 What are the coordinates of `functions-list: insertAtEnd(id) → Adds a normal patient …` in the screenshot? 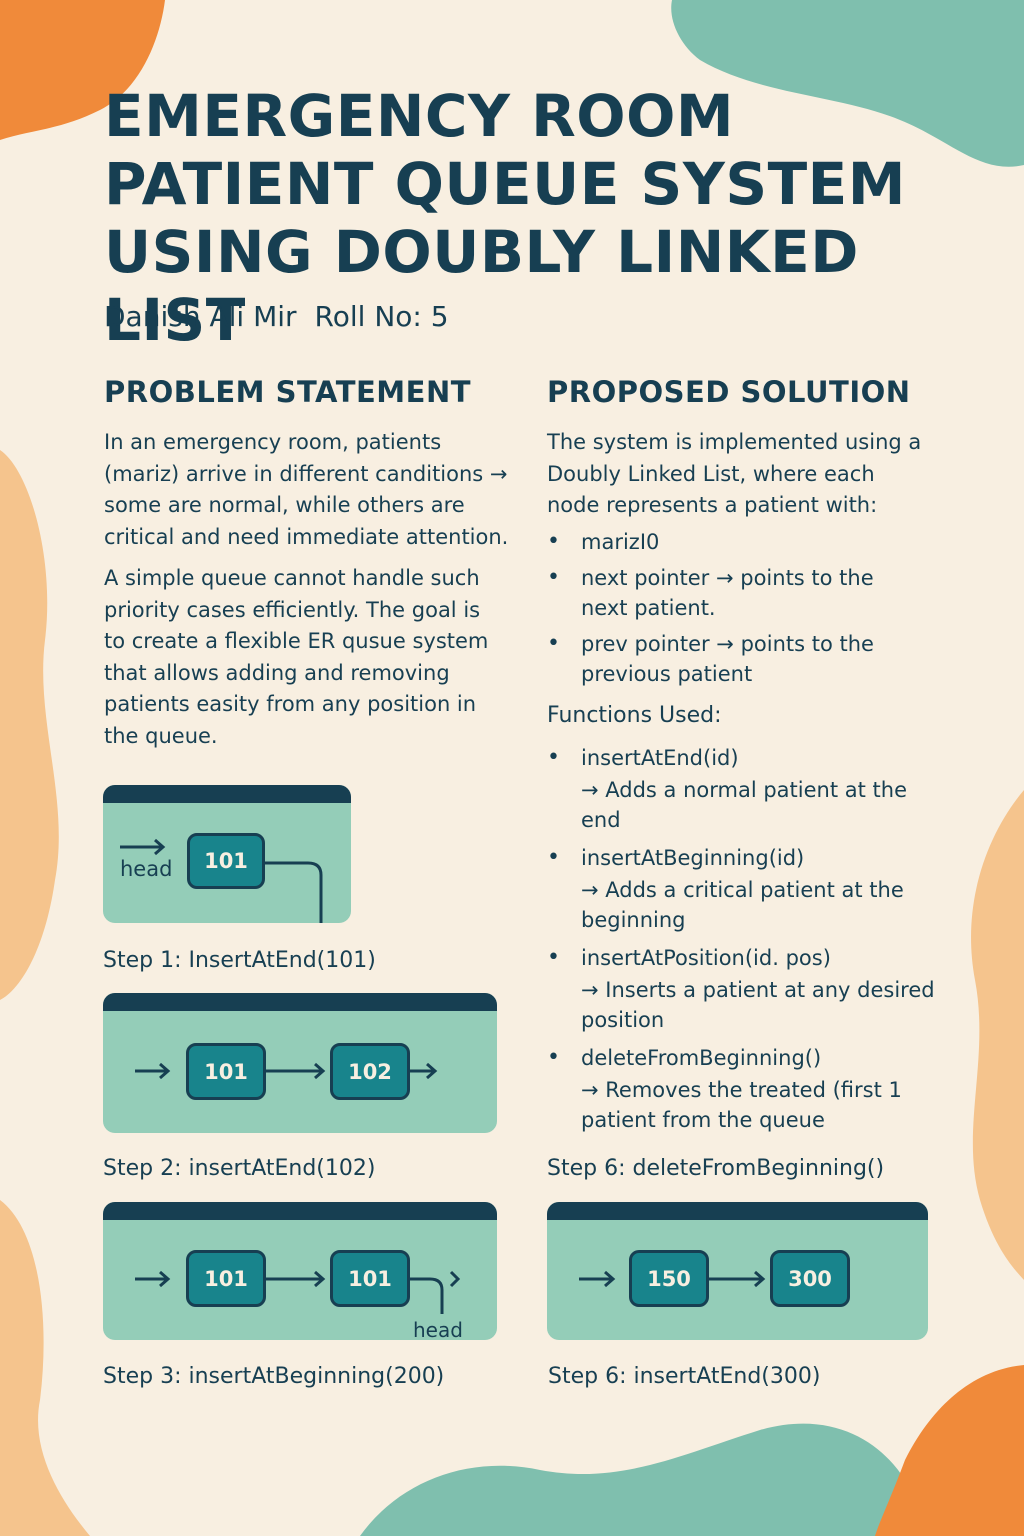 It's located at (747, 939).